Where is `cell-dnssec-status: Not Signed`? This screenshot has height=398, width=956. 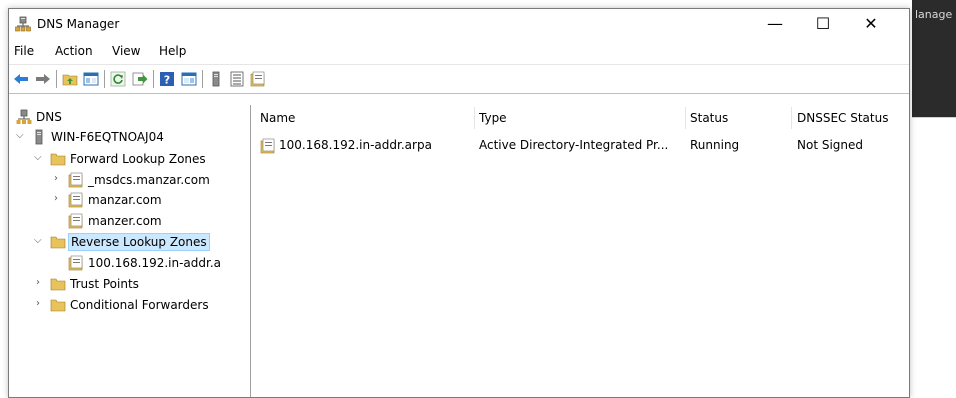
cell-dnssec-status: Not Signed is located at coordinates (830, 145).